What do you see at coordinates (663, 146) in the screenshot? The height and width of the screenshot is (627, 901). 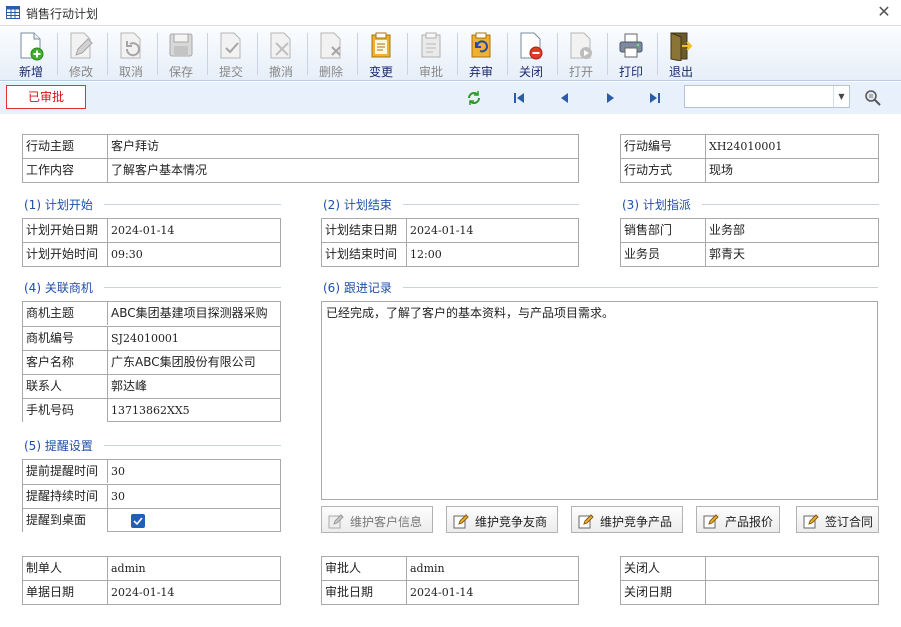 I see `code-label: 行动编号` at bounding box center [663, 146].